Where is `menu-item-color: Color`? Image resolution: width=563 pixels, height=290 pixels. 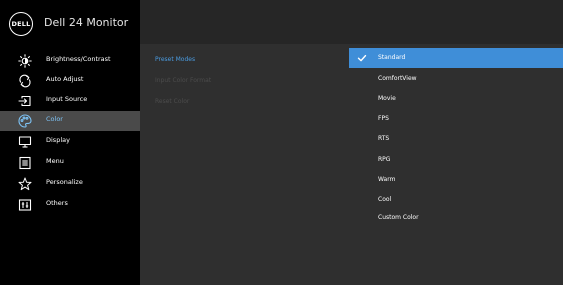
menu-item-color: Color is located at coordinates (70, 121).